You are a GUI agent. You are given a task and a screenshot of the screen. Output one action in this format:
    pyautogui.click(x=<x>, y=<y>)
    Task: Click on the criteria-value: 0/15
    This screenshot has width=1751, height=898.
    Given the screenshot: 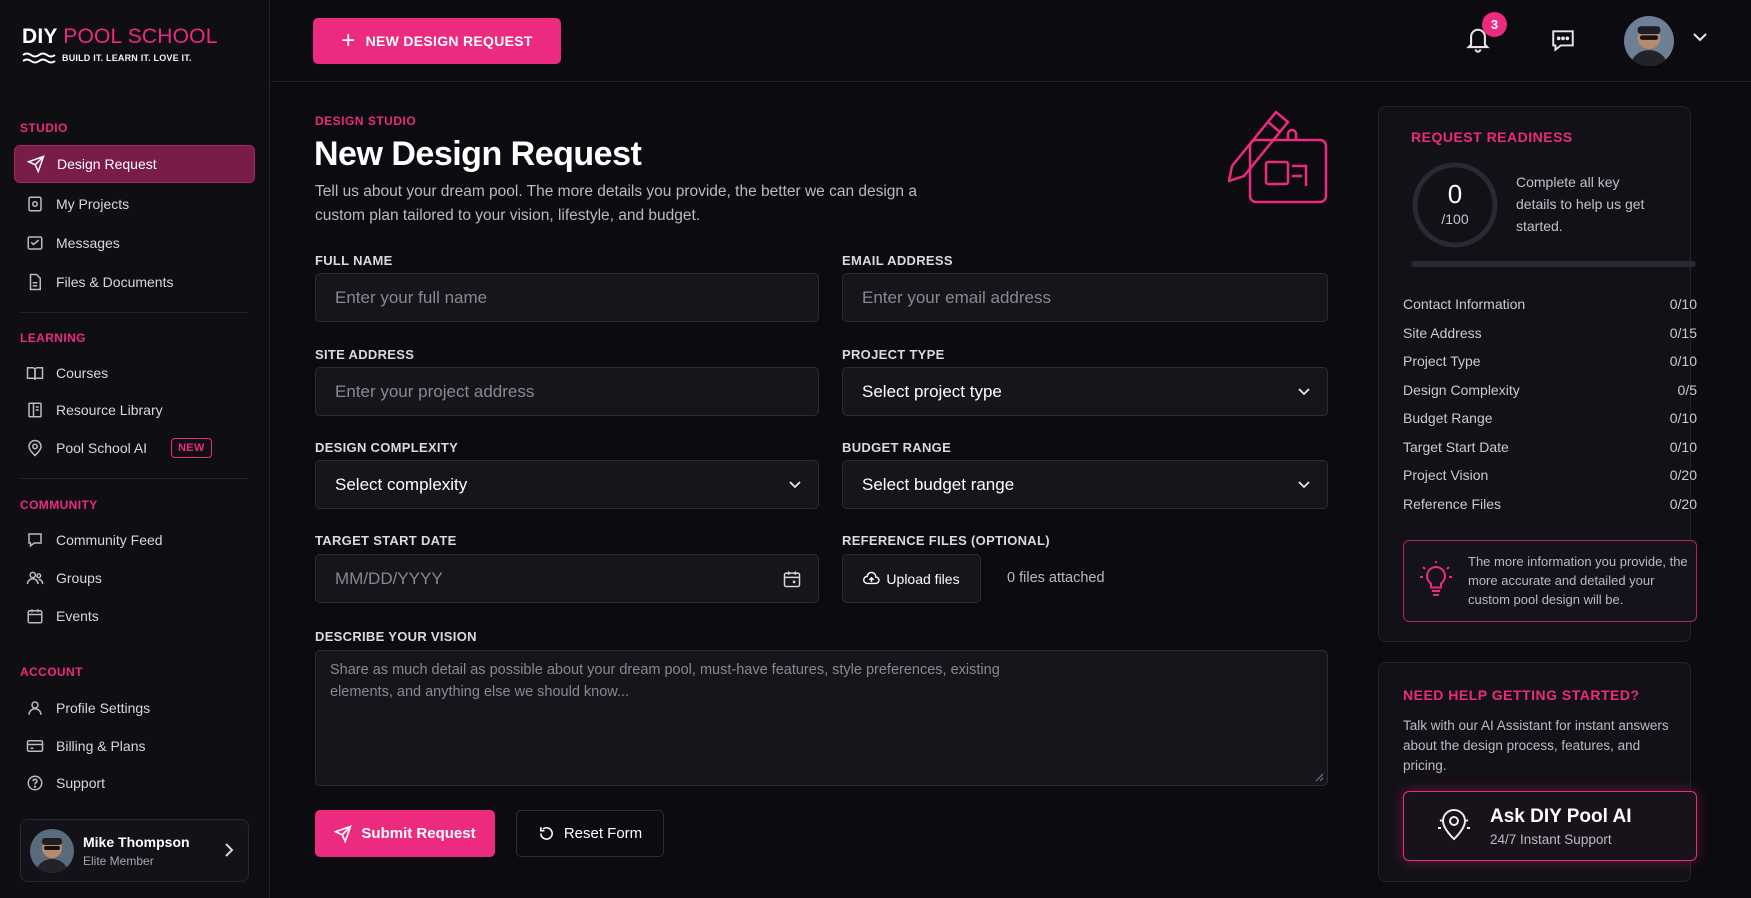 What is the action you would take?
    pyautogui.click(x=1683, y=333)
    